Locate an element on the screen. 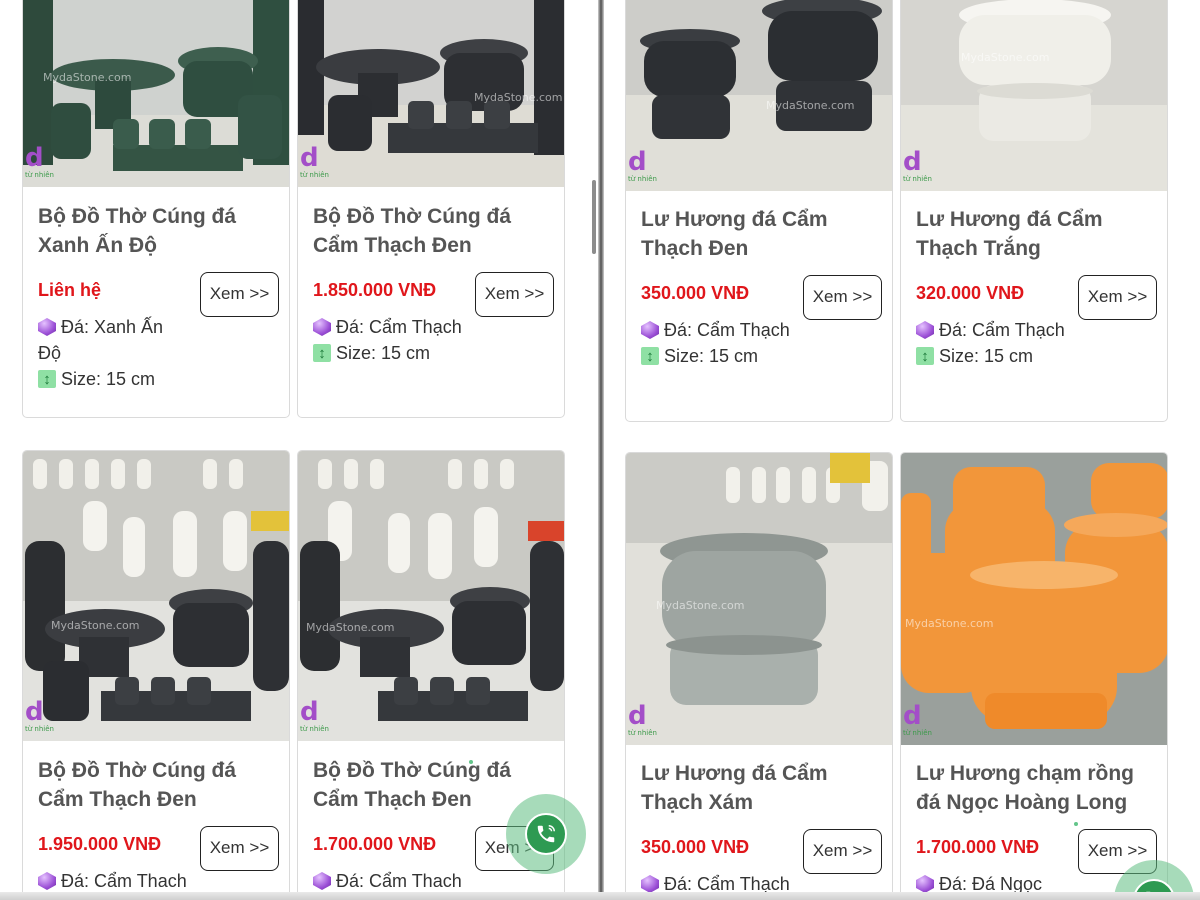  product-title: Lư Hương đá Cẩm Thạch Đen is located at coordinates (761, 234).